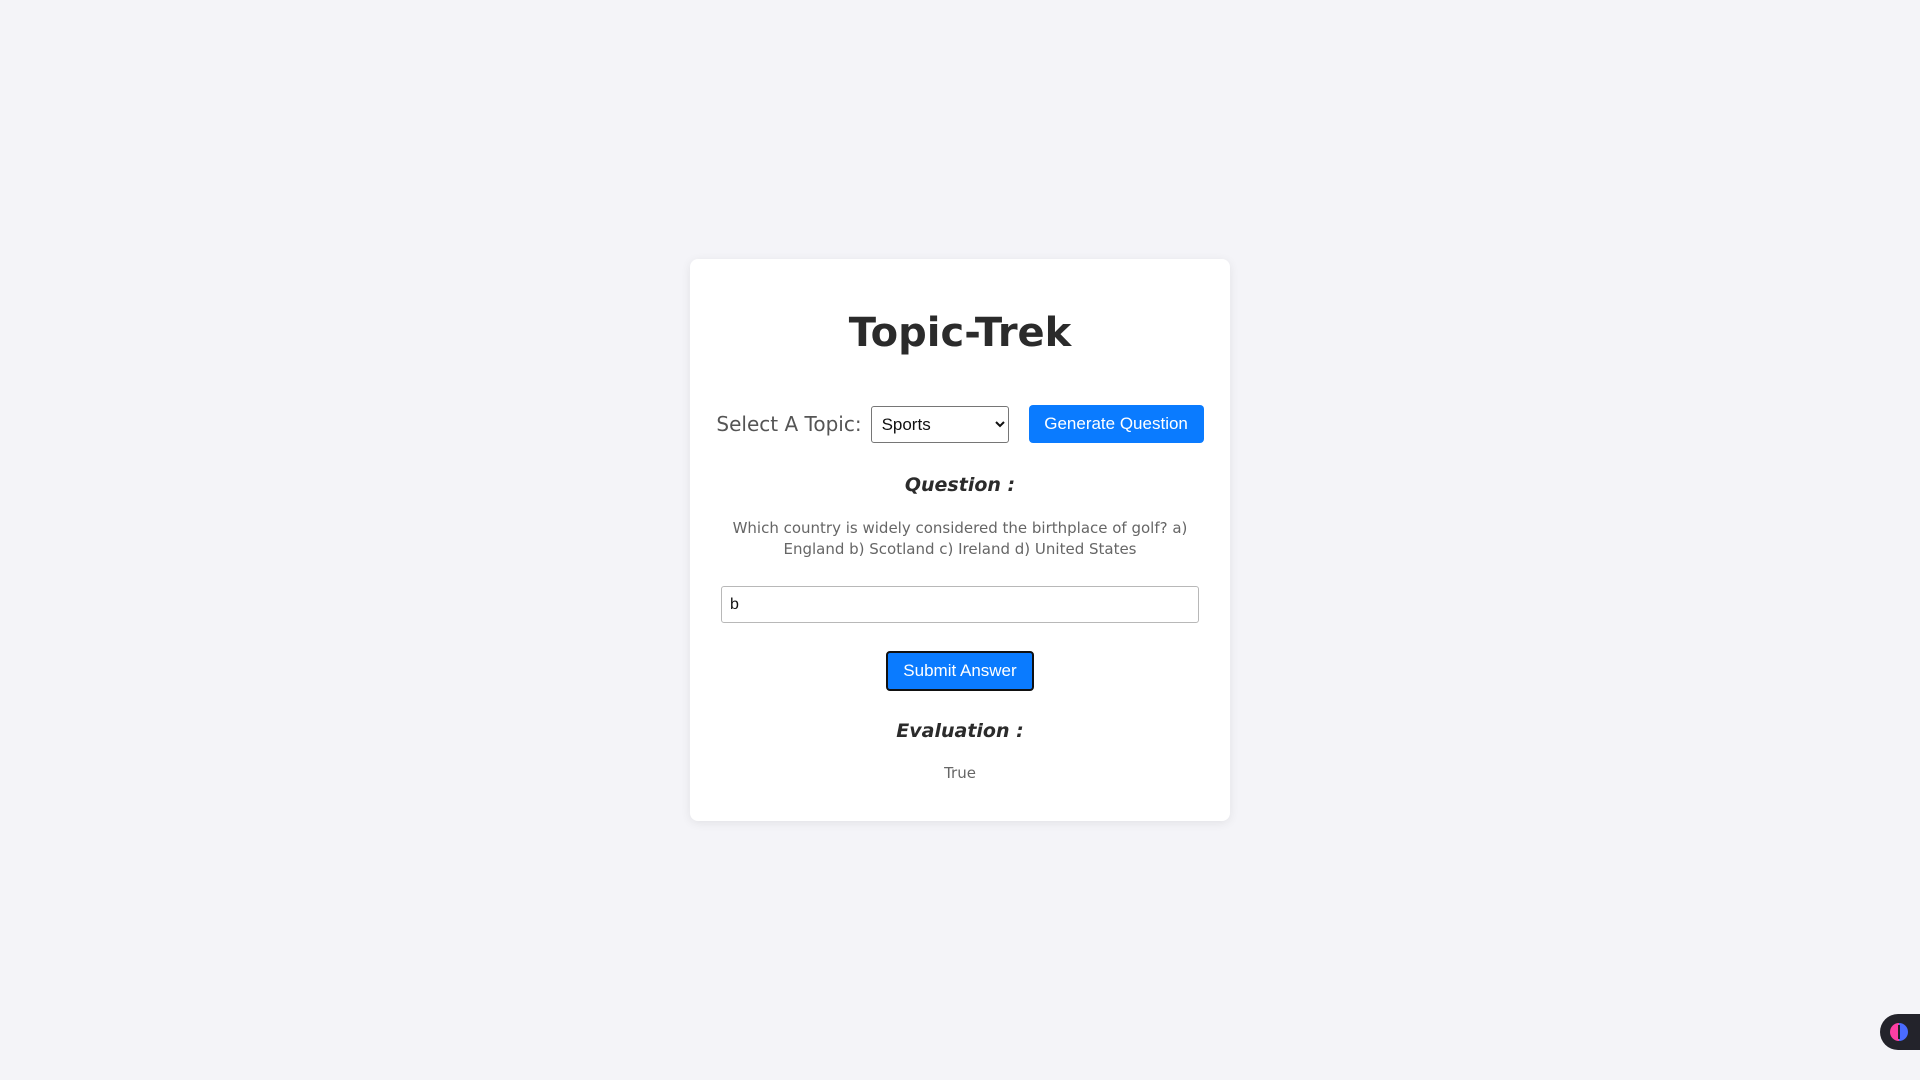 This screenshot has height=1080, width=1920. Describe the element at coordinates (960, 333) in the screenshot. I see `app-title: Topic-Trek` at that location.